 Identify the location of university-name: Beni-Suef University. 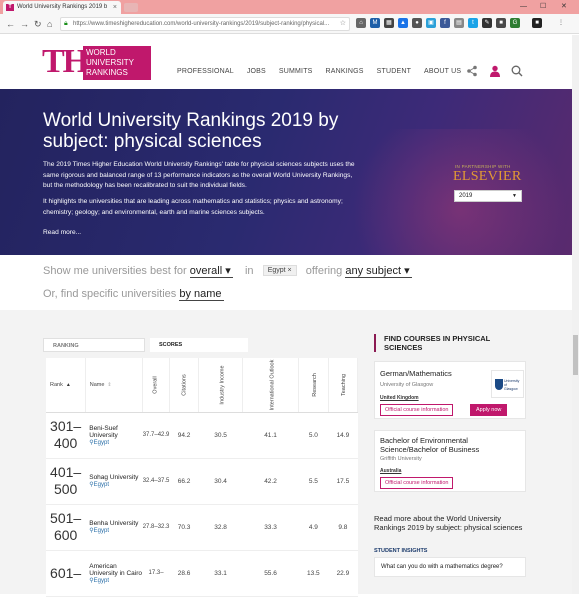
(103, 432).